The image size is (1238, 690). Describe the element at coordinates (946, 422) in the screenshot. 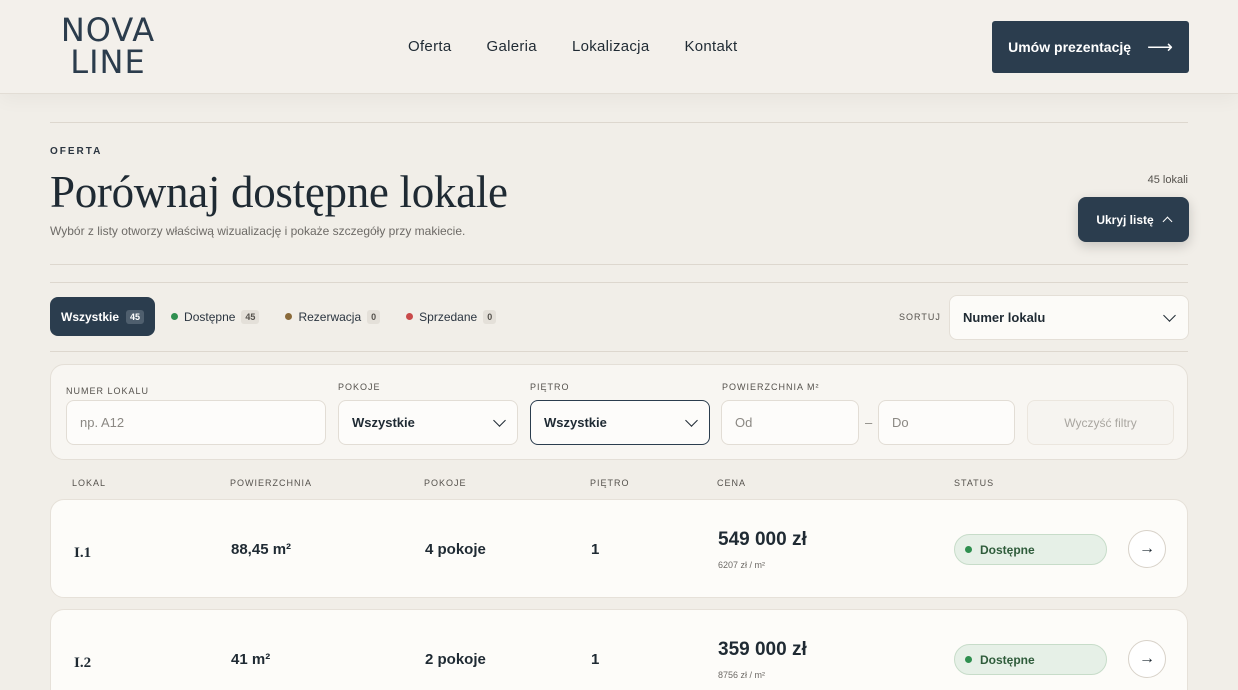

I see `area-to-input: Do` at that location.